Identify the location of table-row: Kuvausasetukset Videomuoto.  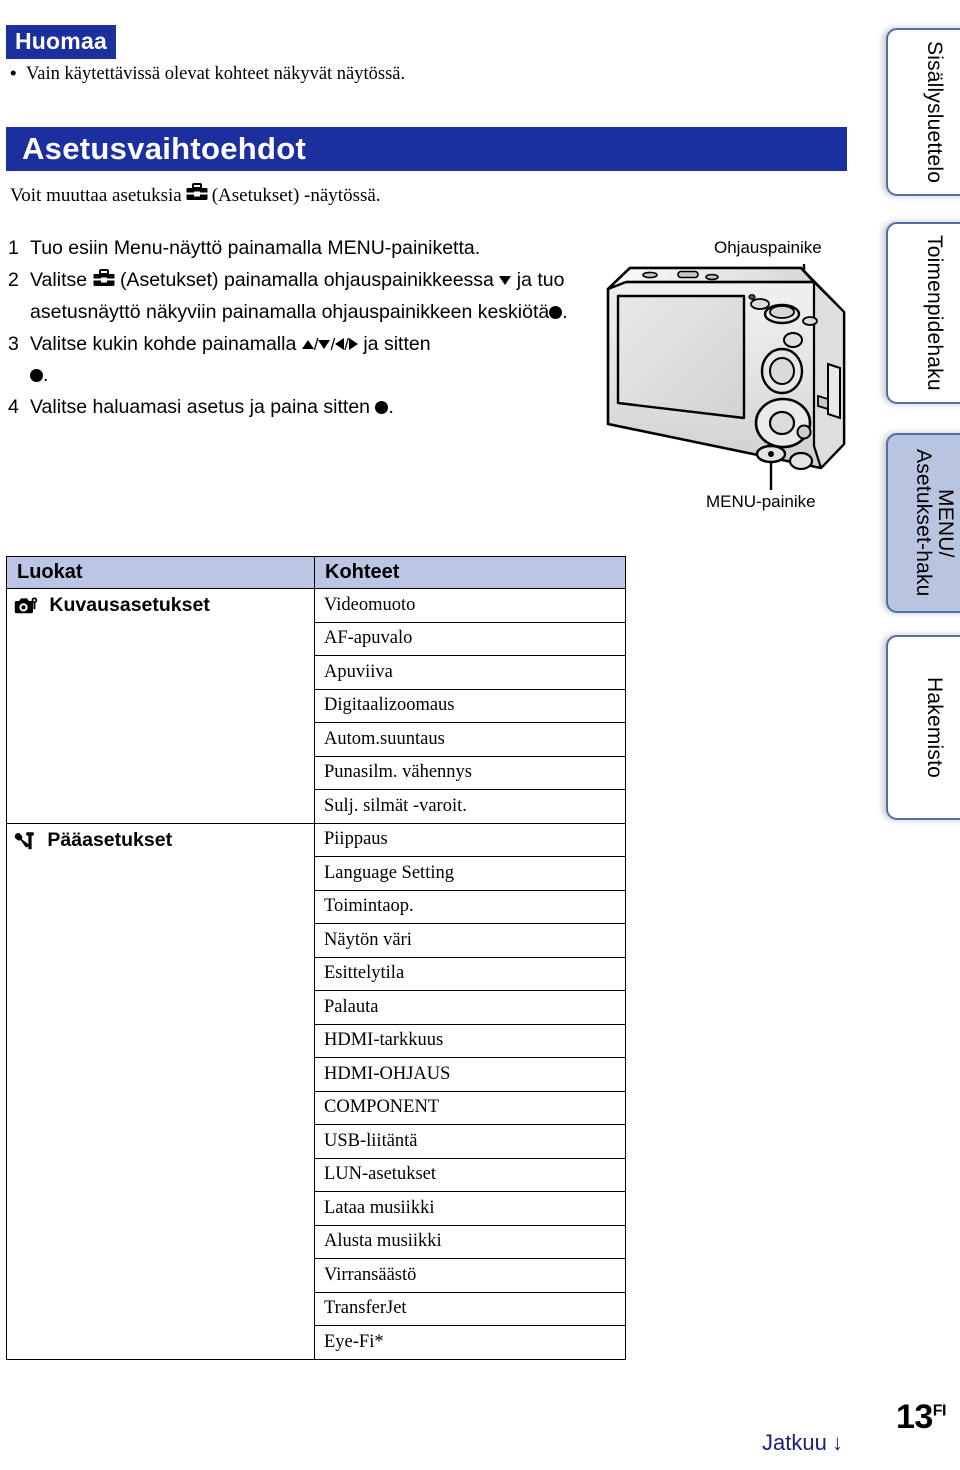
(316, 706).